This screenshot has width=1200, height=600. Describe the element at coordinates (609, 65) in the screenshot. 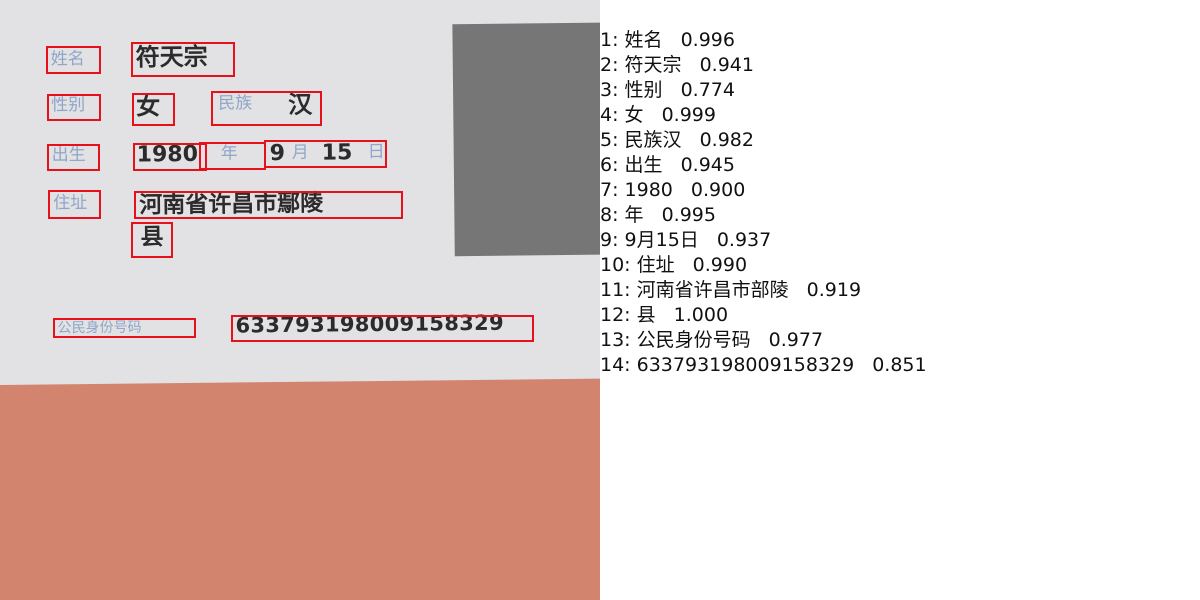

I see `result-index: 2:` at that location.